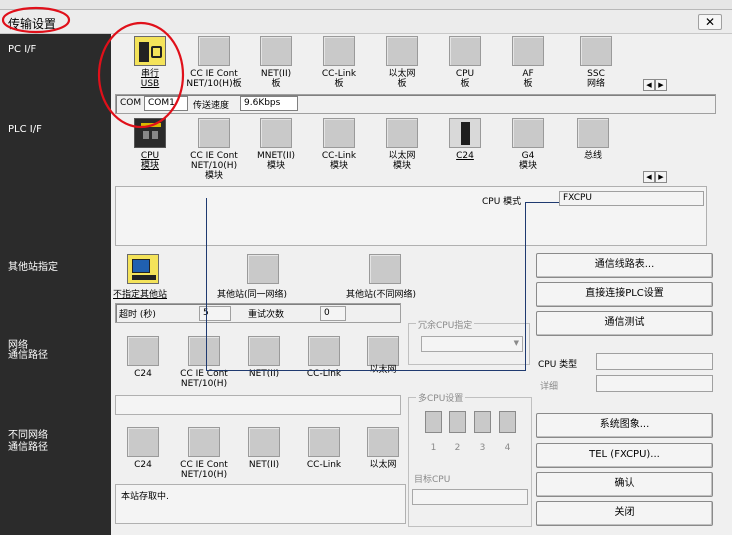 The height and width of the screenshot is (535, 732). What do you see at coordinates (141, 75) in the screenshot?
I see `annotation-circle-serial-usb` at bounding box center [141, 75].